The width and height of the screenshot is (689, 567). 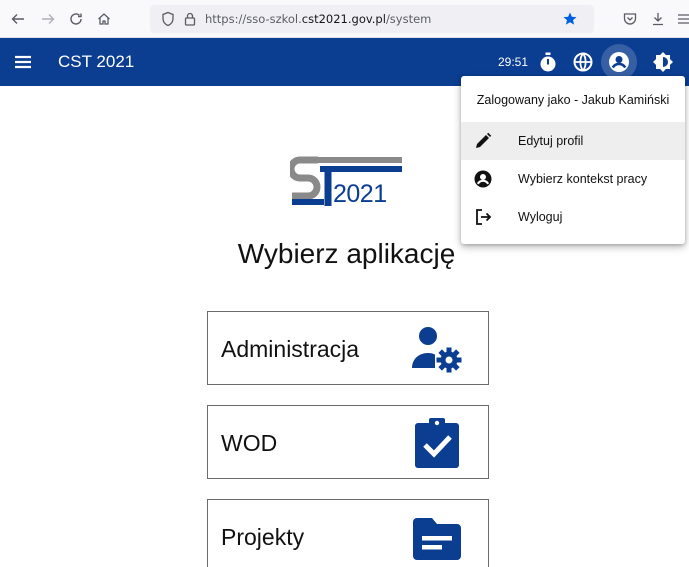 I want to click on brightness-icon, so click(x=663, y=62).